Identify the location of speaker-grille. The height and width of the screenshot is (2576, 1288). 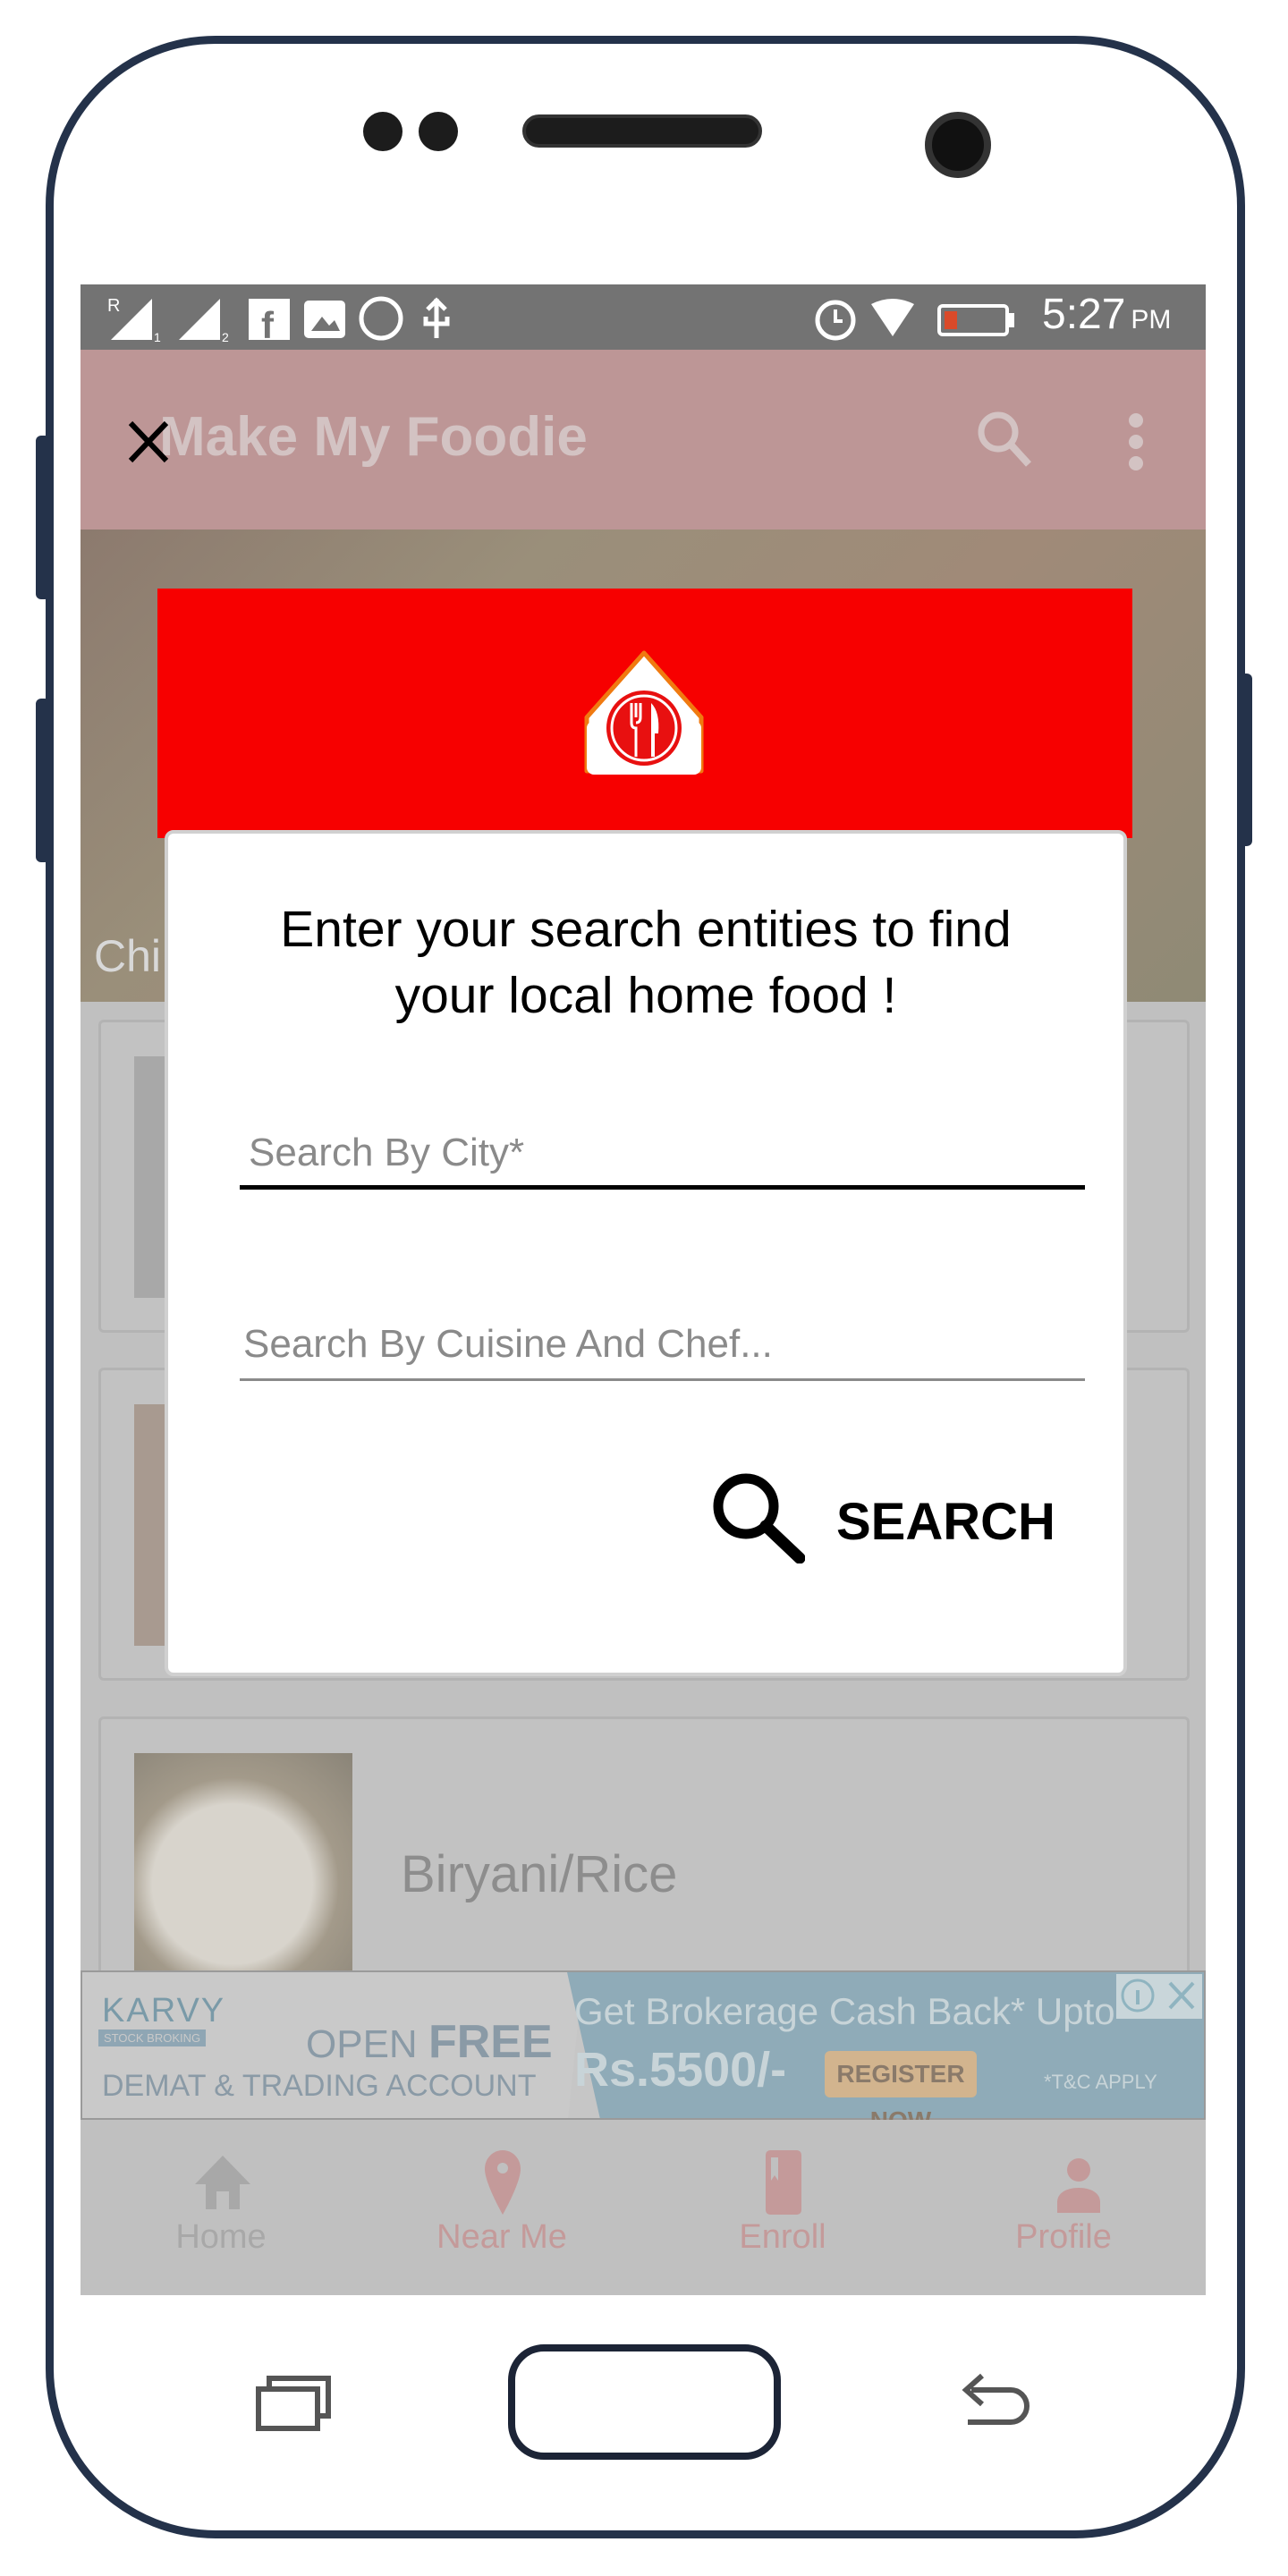
(642, 131).